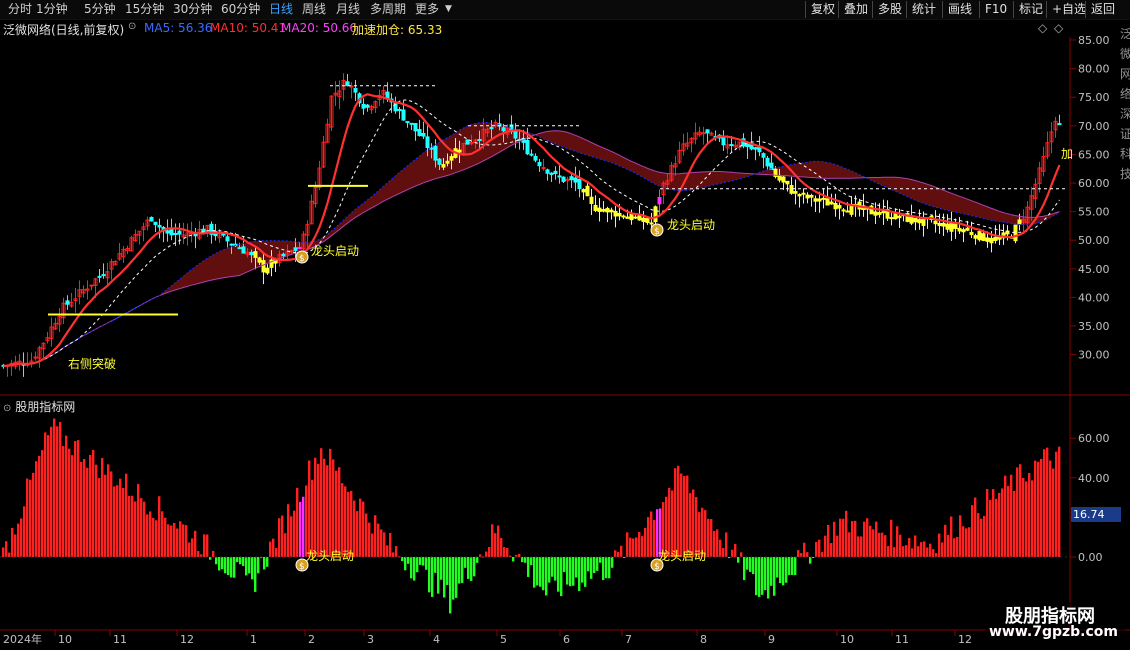 Image resolution: width=1130 pixels, height=650 pixels. What do you see at coordinates (7, 408) in the screenshot?
I see `collapse-circle-icon: ⊙` at bounding box center [7, 408].